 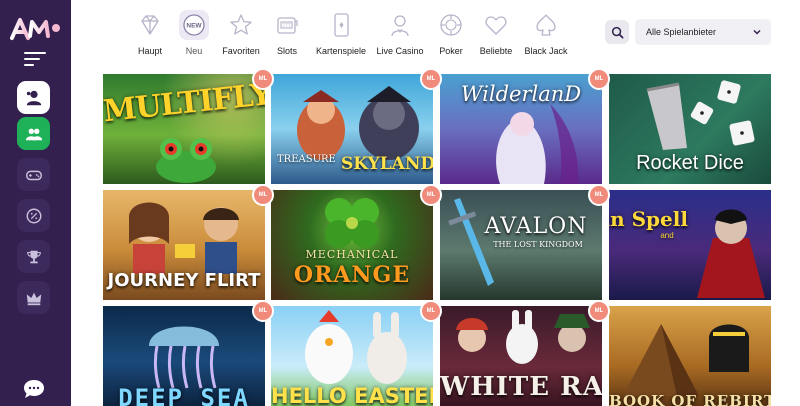 I want to click on gamepad-icon, so click(x=33, y=175).